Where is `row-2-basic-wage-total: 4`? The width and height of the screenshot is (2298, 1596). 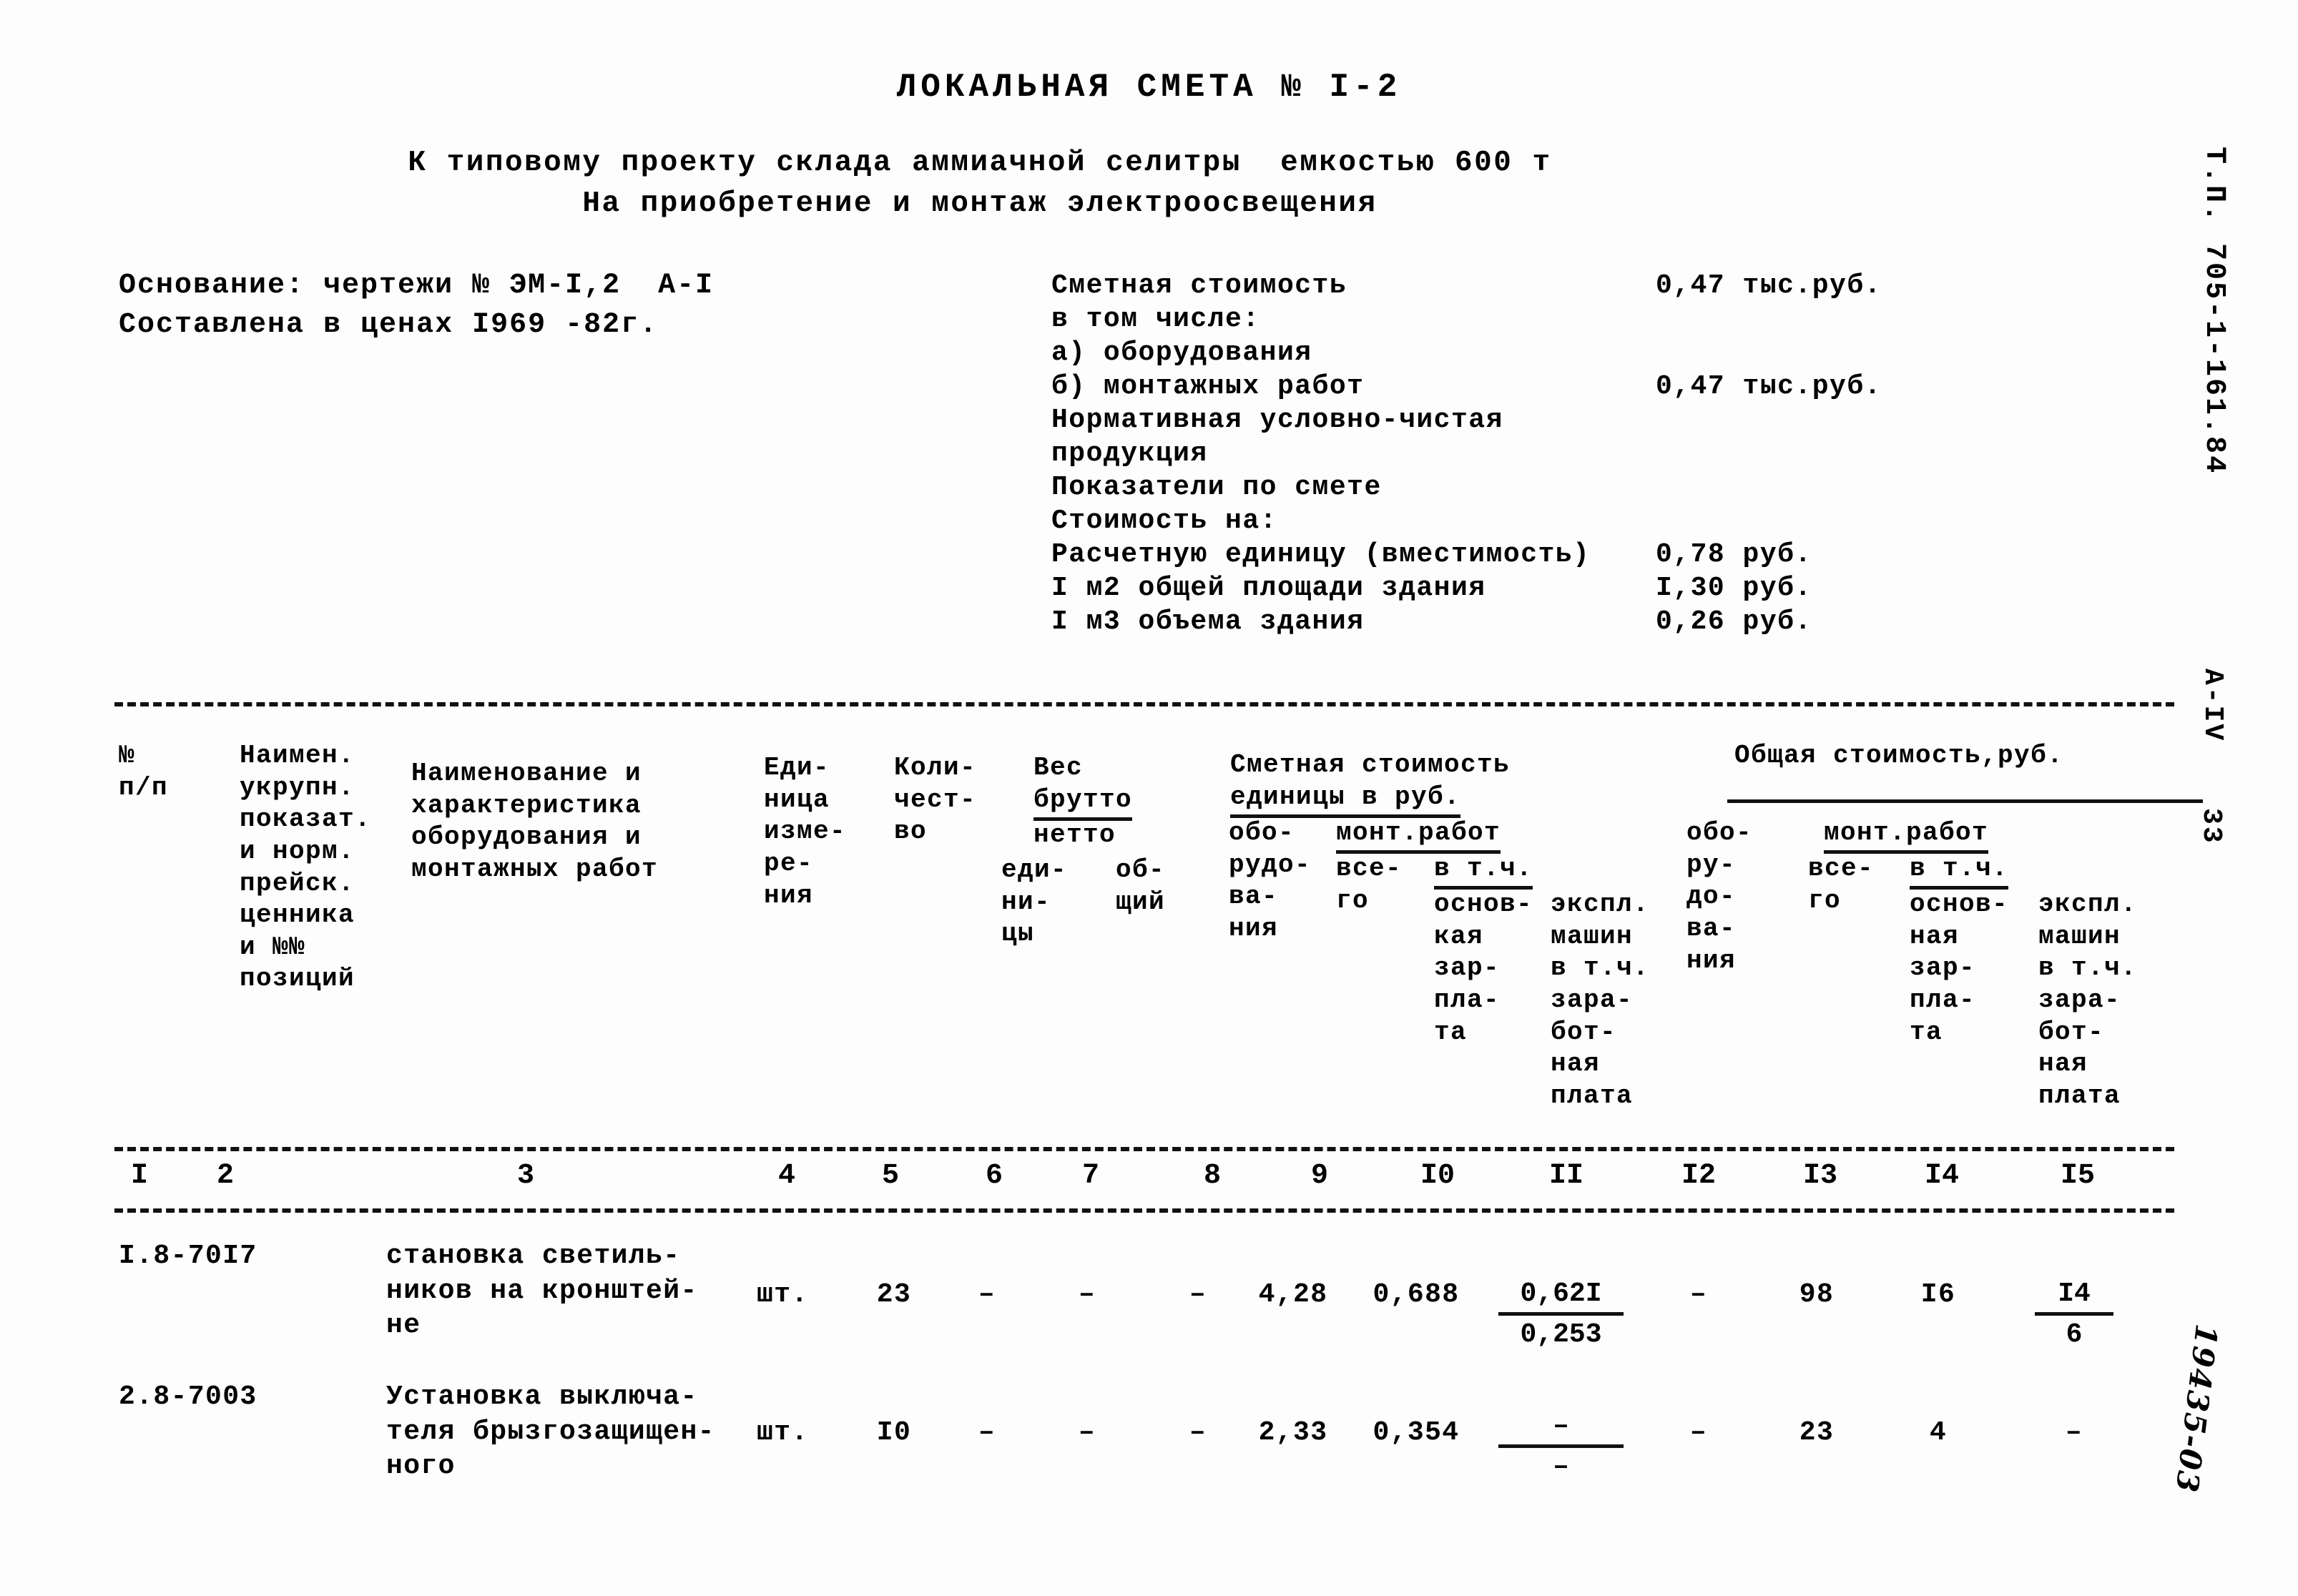 row-2-basic-wage-total: 4 is located at coordinates (1939, 1432).